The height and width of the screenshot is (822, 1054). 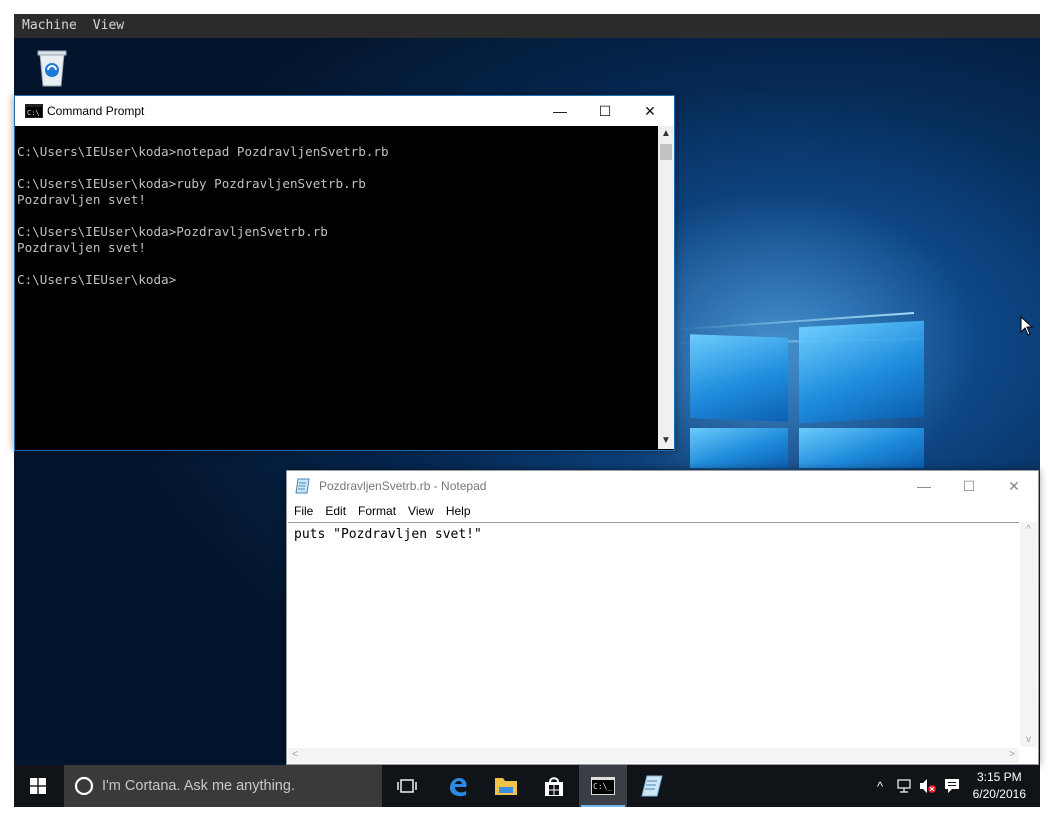 I want to click on recycle-bin-icon, so click(x=52, y=68).